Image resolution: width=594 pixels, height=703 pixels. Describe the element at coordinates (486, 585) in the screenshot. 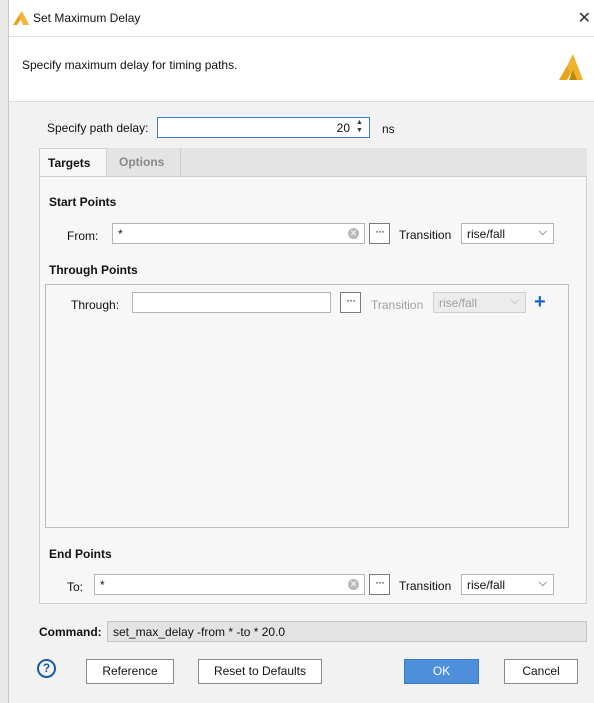

I see `end-transition-value: rise/fall` at that location.